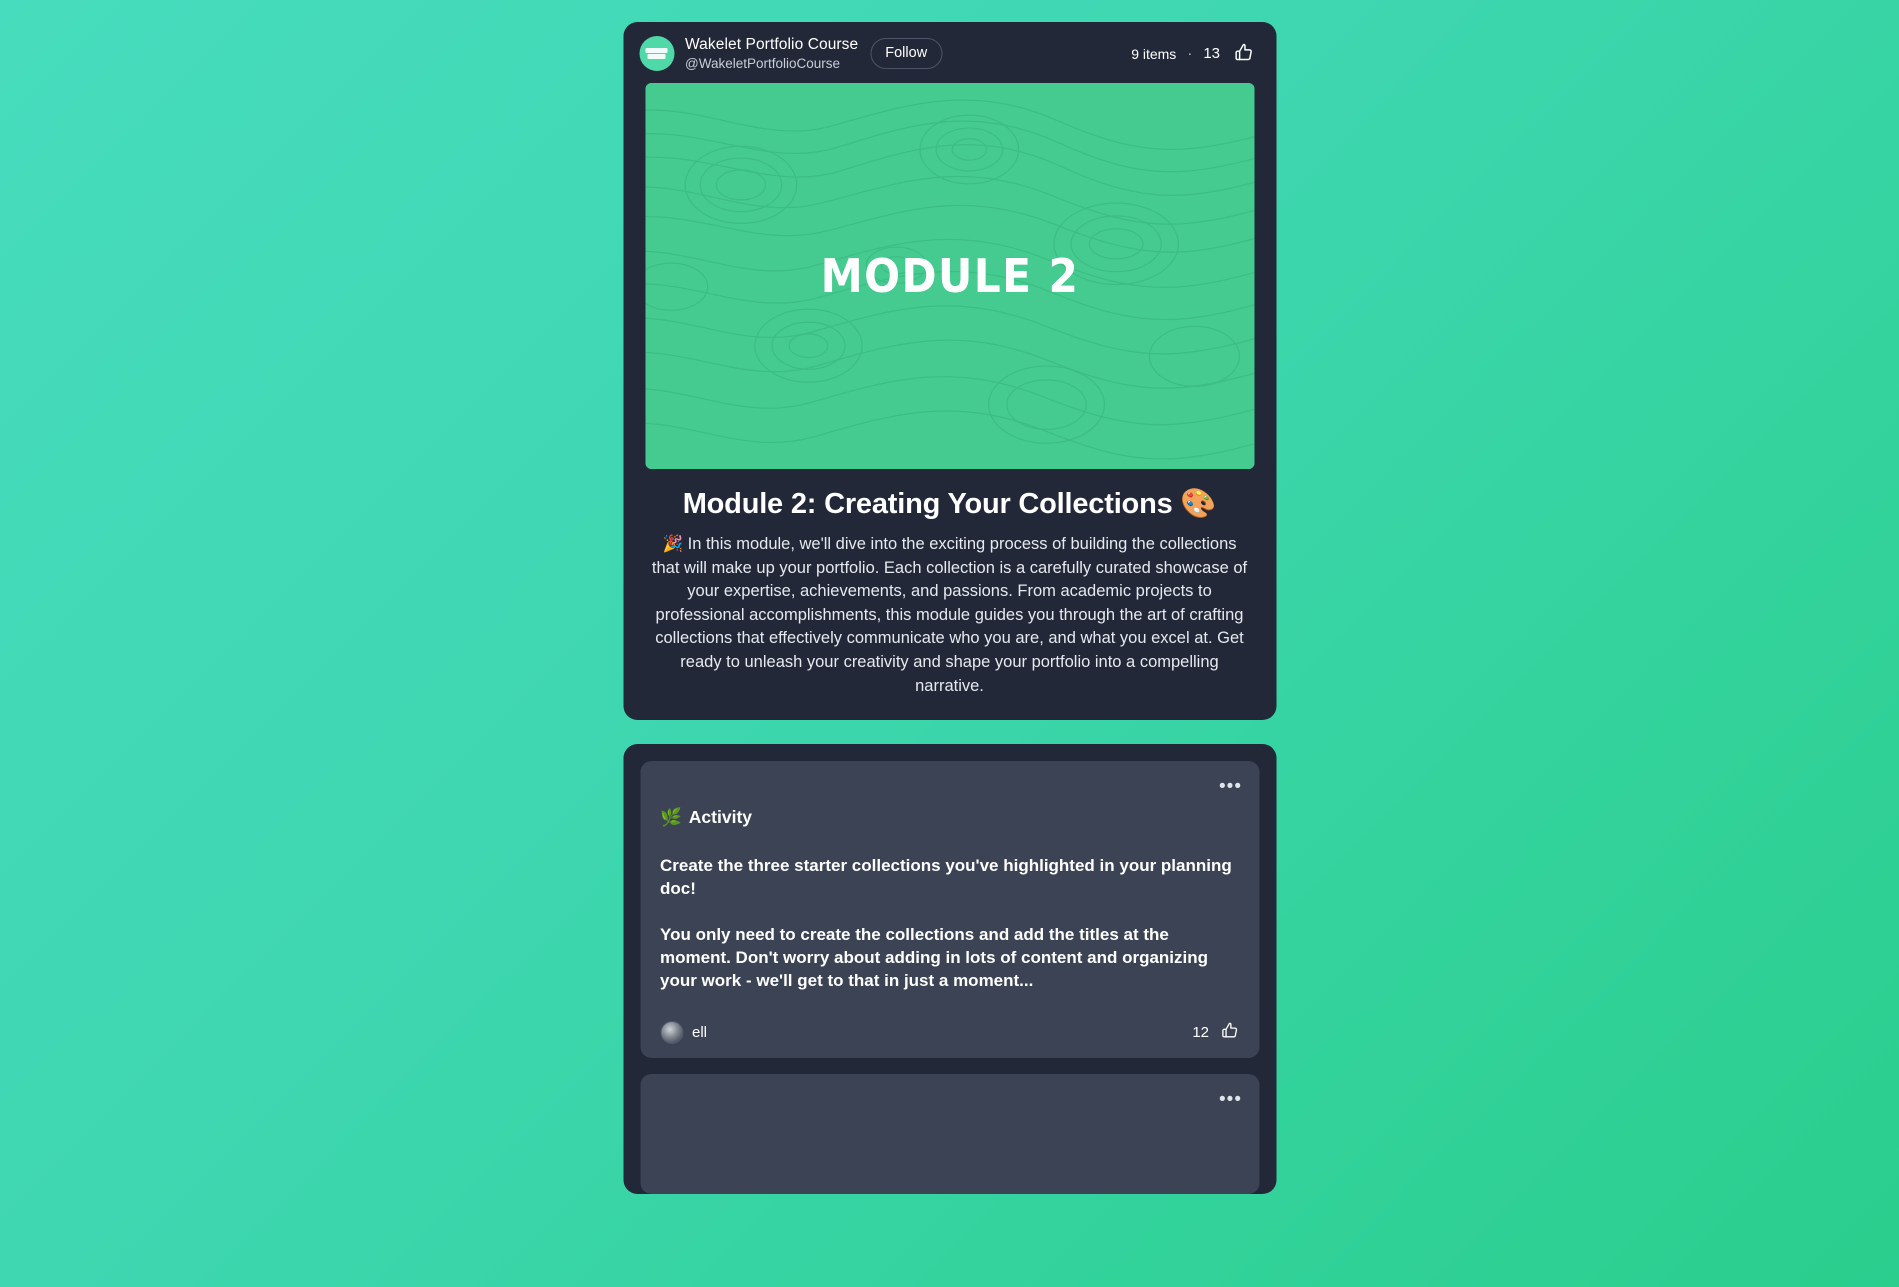 This screenshot has width=1899, height=1287. Describe the element at coordinates (949, 504) in the screenshot. I see `collection-title: Module 2: Creating Your Collections 🎨` at that location.